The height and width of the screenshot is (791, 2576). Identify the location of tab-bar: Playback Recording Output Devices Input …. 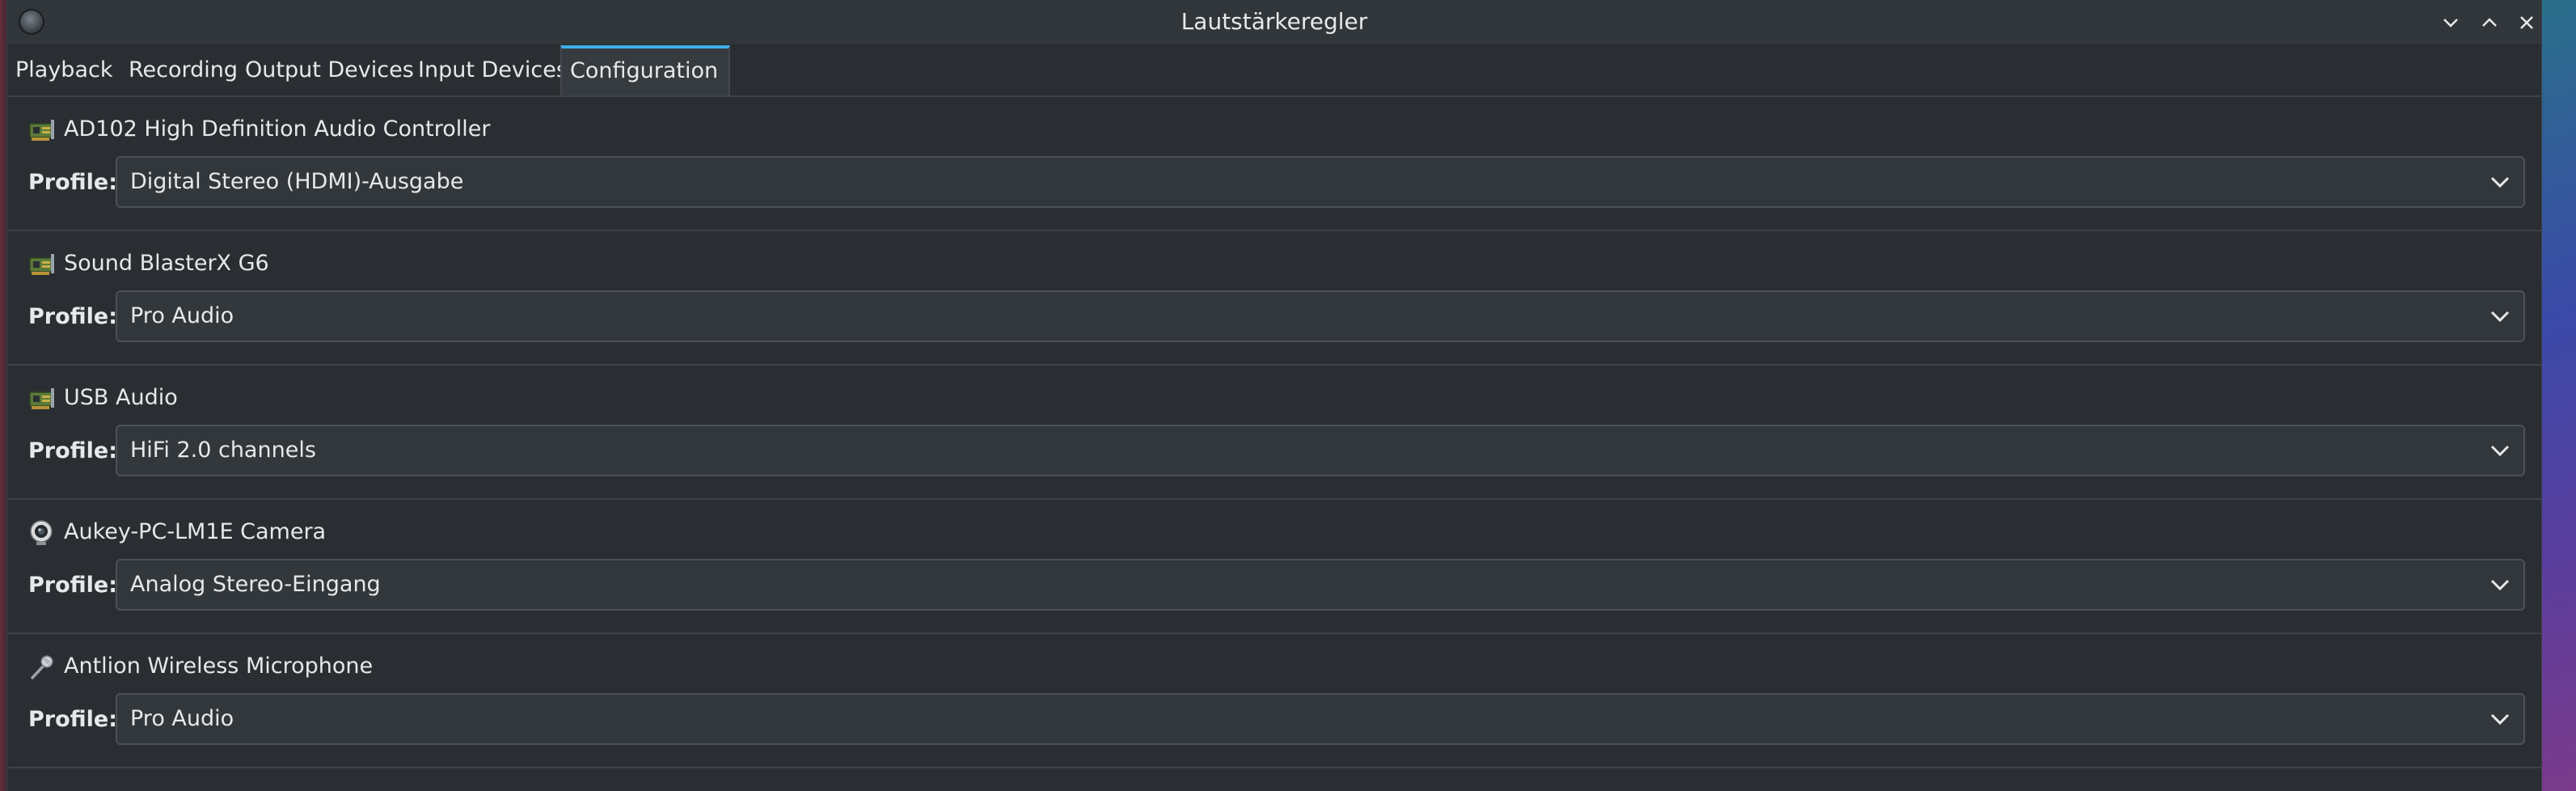
(1274, 71).